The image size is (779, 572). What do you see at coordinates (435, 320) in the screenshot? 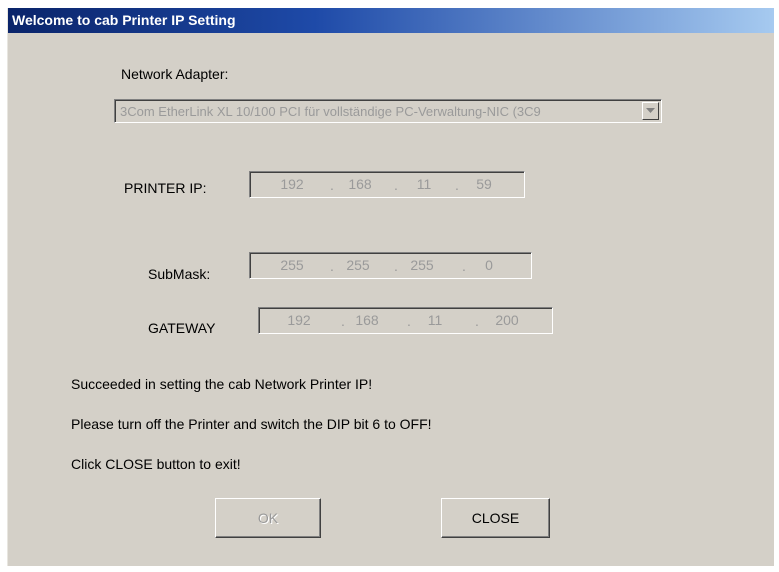
I see `gateway-octet-3: 11` at bounding box center [435, 320].